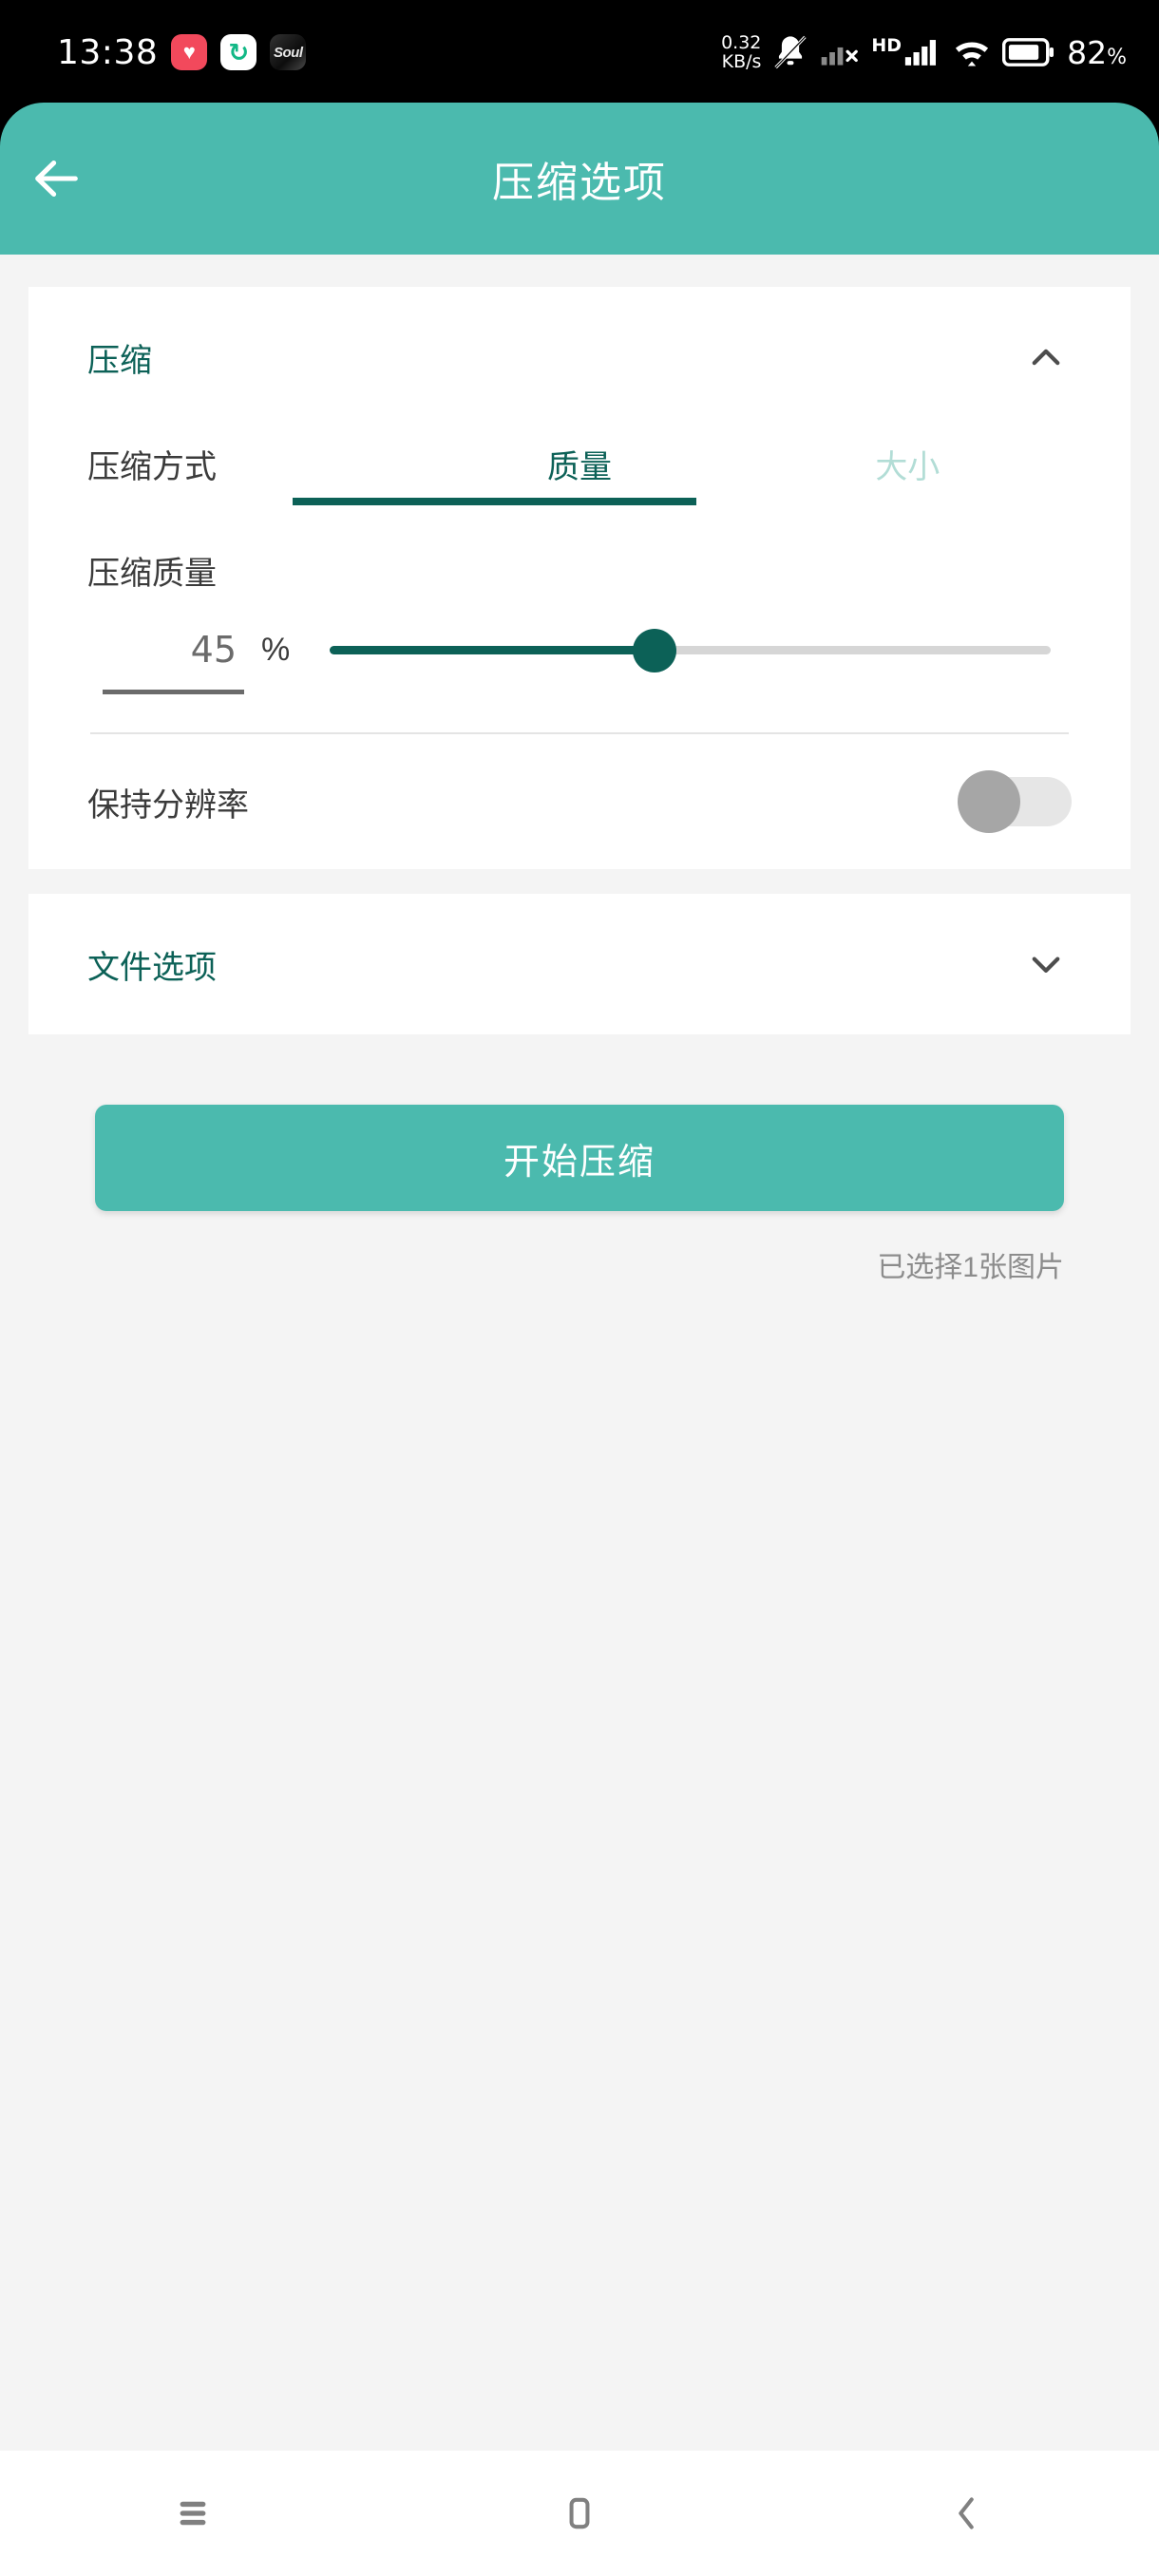 The height and width of the screenshot is (2576, 1159). I want to click on back-icon, so click(966, 2513).